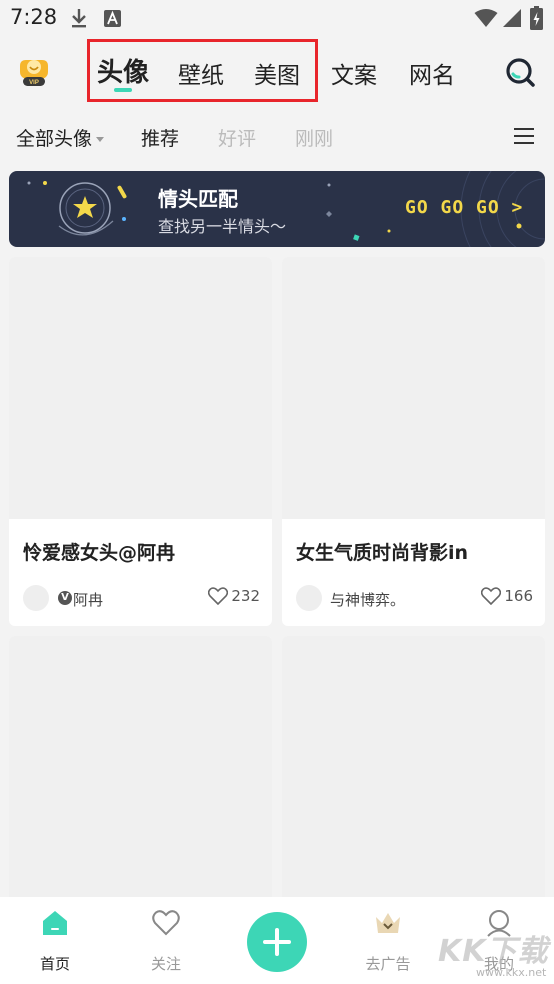  I want to click on wifi-icon, so click(486, 18).